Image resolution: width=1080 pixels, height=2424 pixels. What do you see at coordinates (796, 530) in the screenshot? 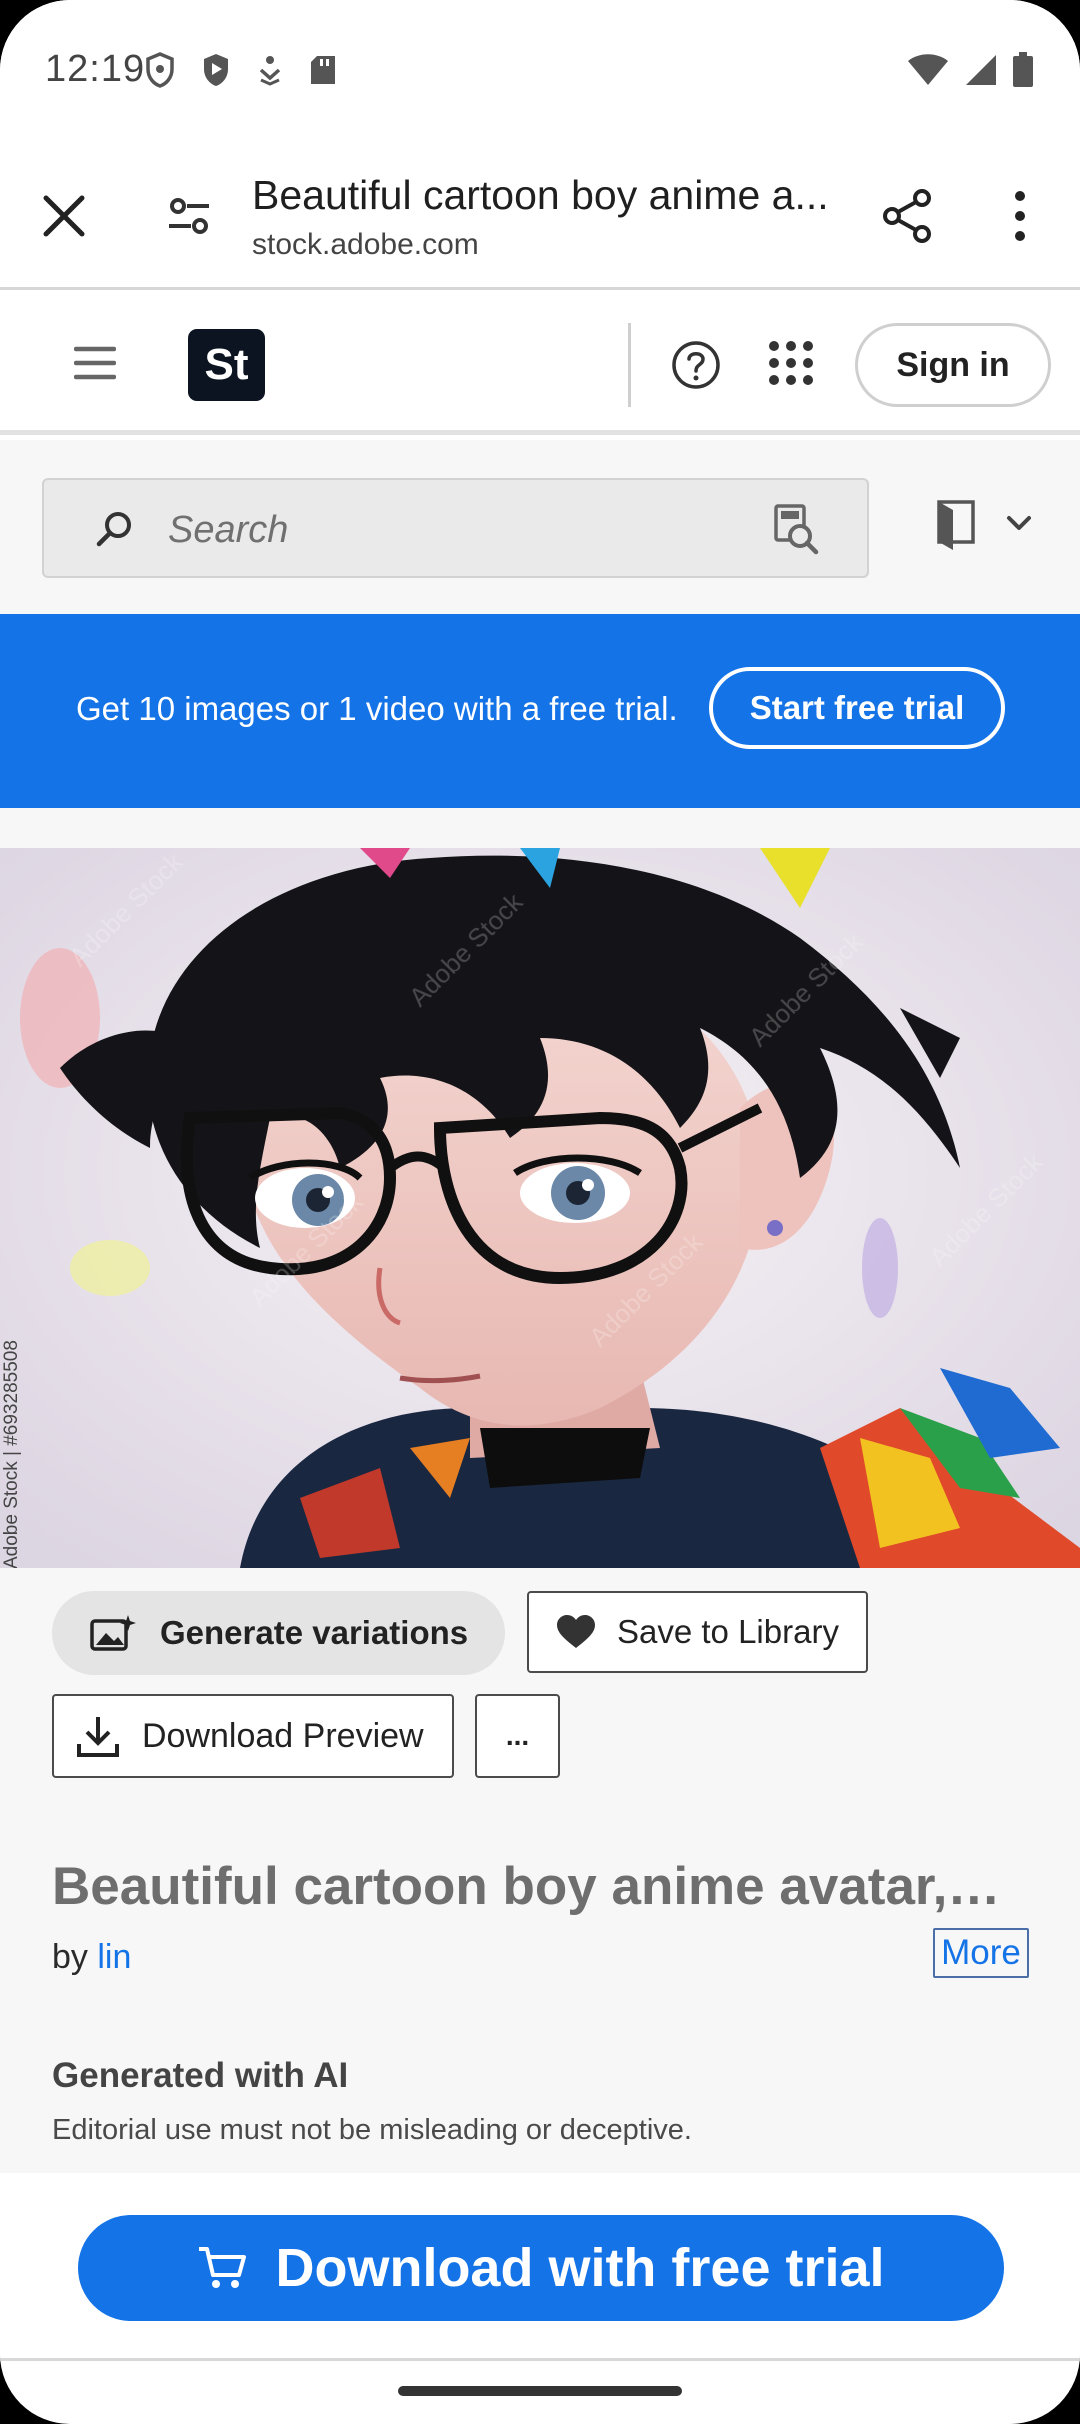
I see `visual-search-icon` at bounding box center [796, 530].